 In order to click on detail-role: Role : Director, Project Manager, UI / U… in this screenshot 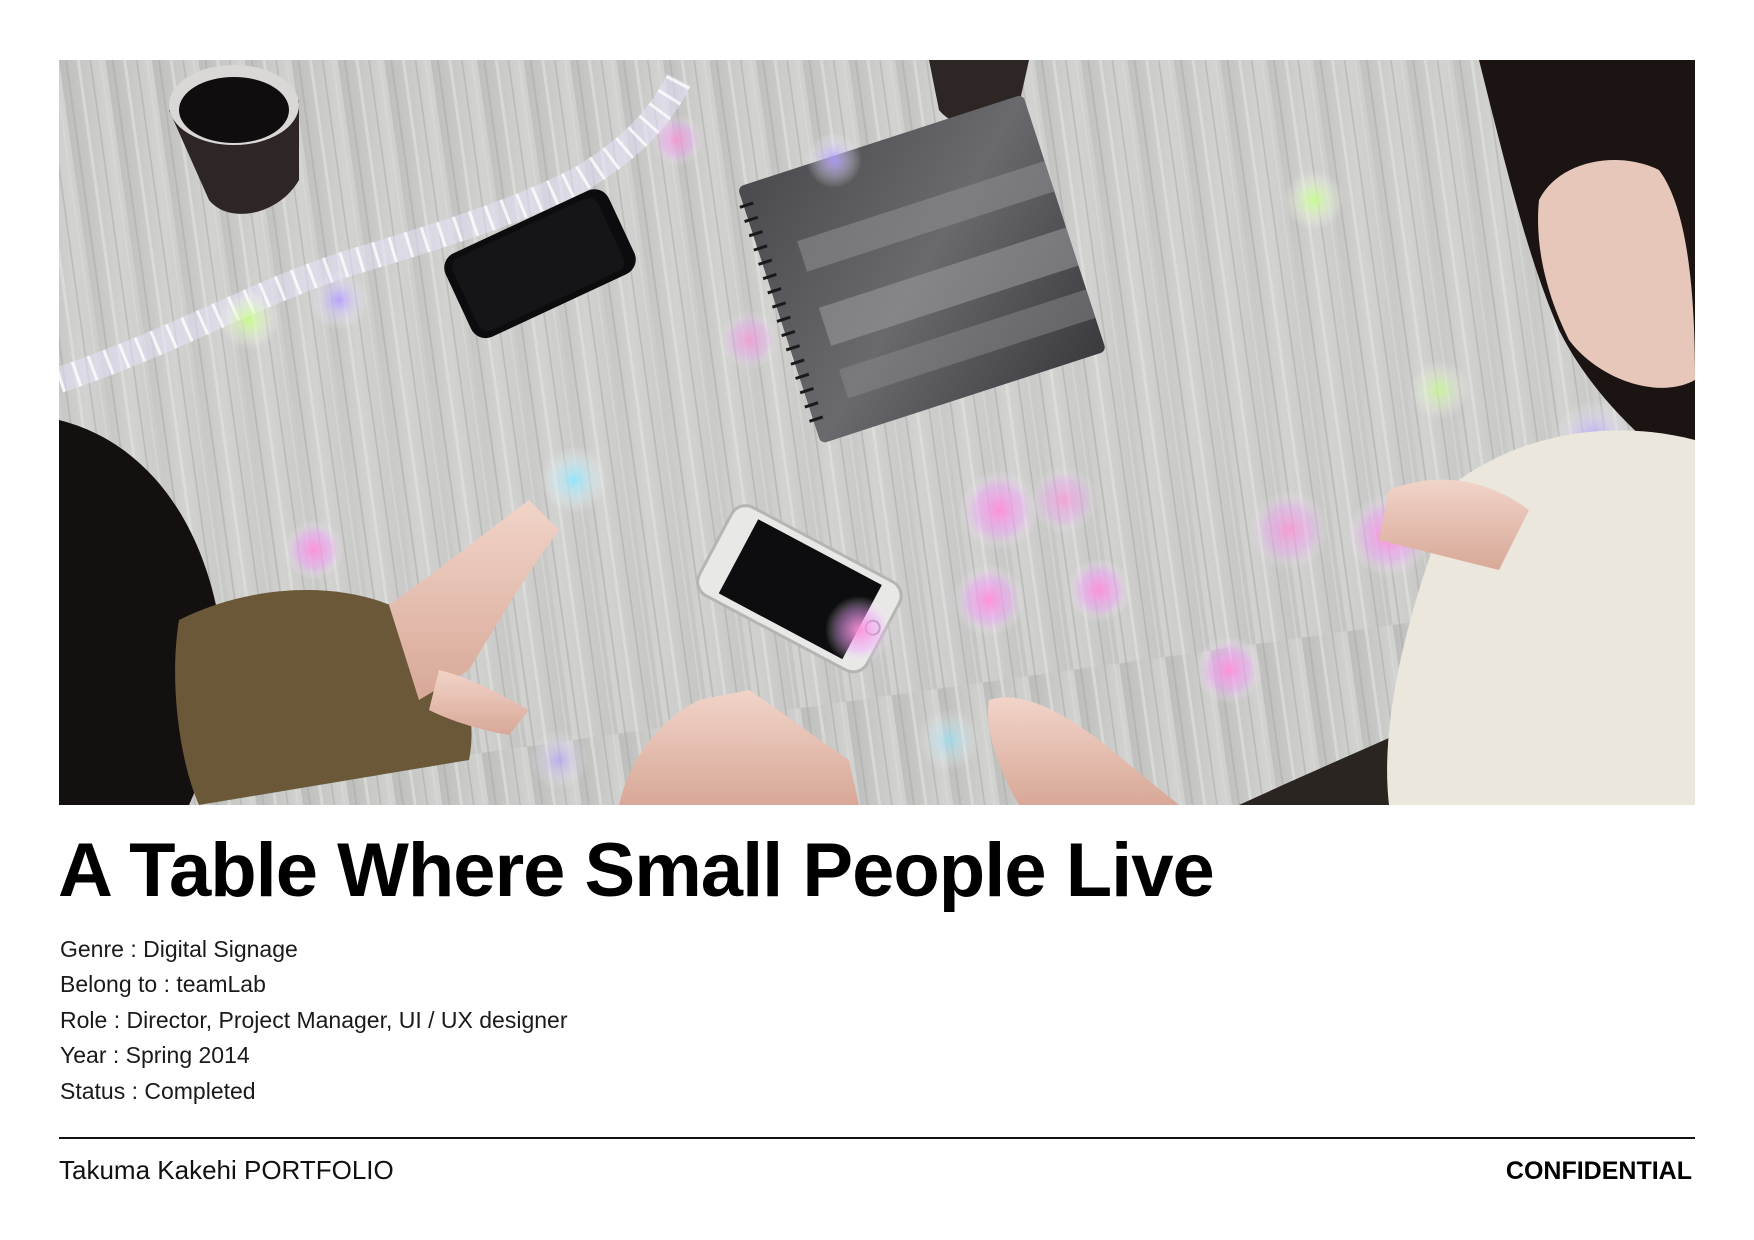, I will do `click(314, 1019)`.